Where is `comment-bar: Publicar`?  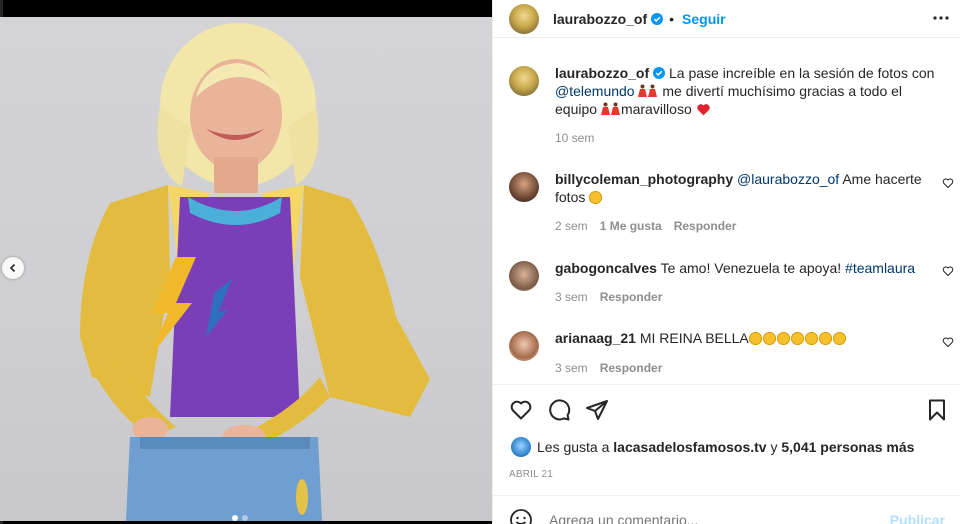
comment-bar: Publicar is located at coordinates (729, 516).